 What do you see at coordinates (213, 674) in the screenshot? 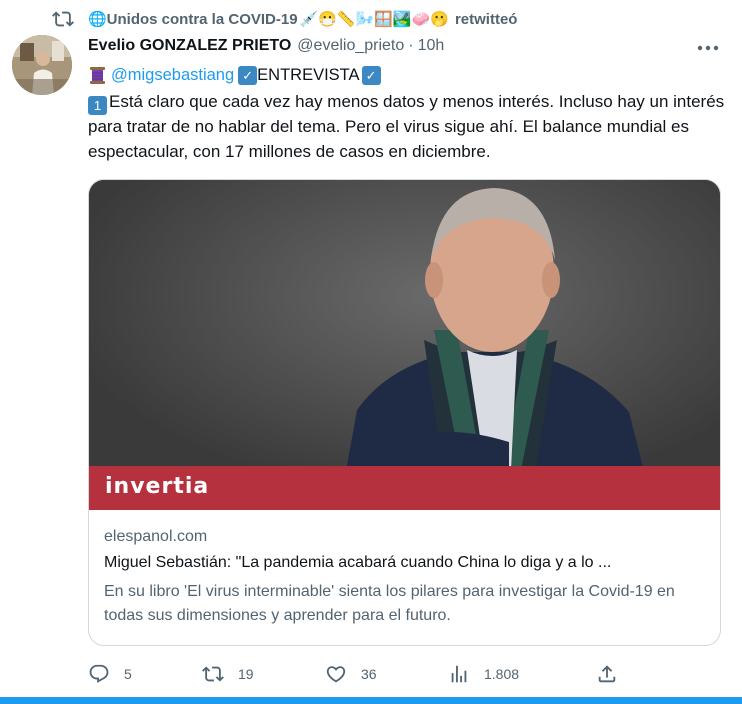
I see `retweet-action-icon` at bounding box center [213, 674].